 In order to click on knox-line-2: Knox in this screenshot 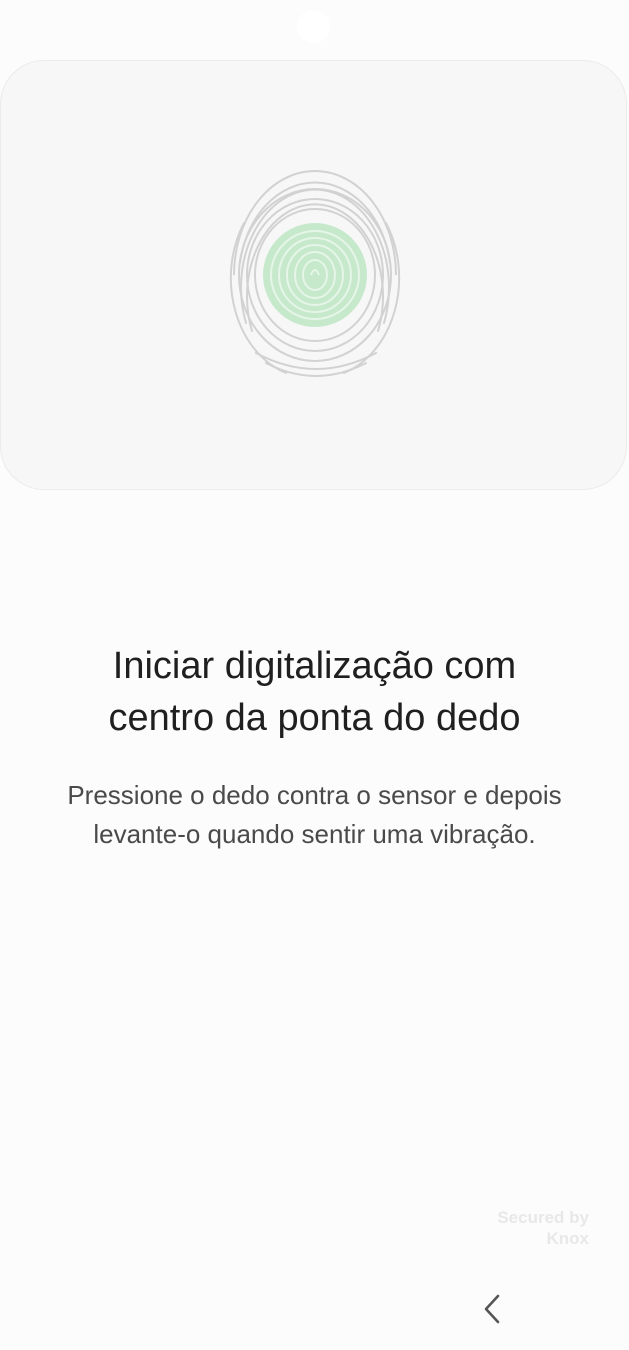, I will do `click(568, 1238)`.